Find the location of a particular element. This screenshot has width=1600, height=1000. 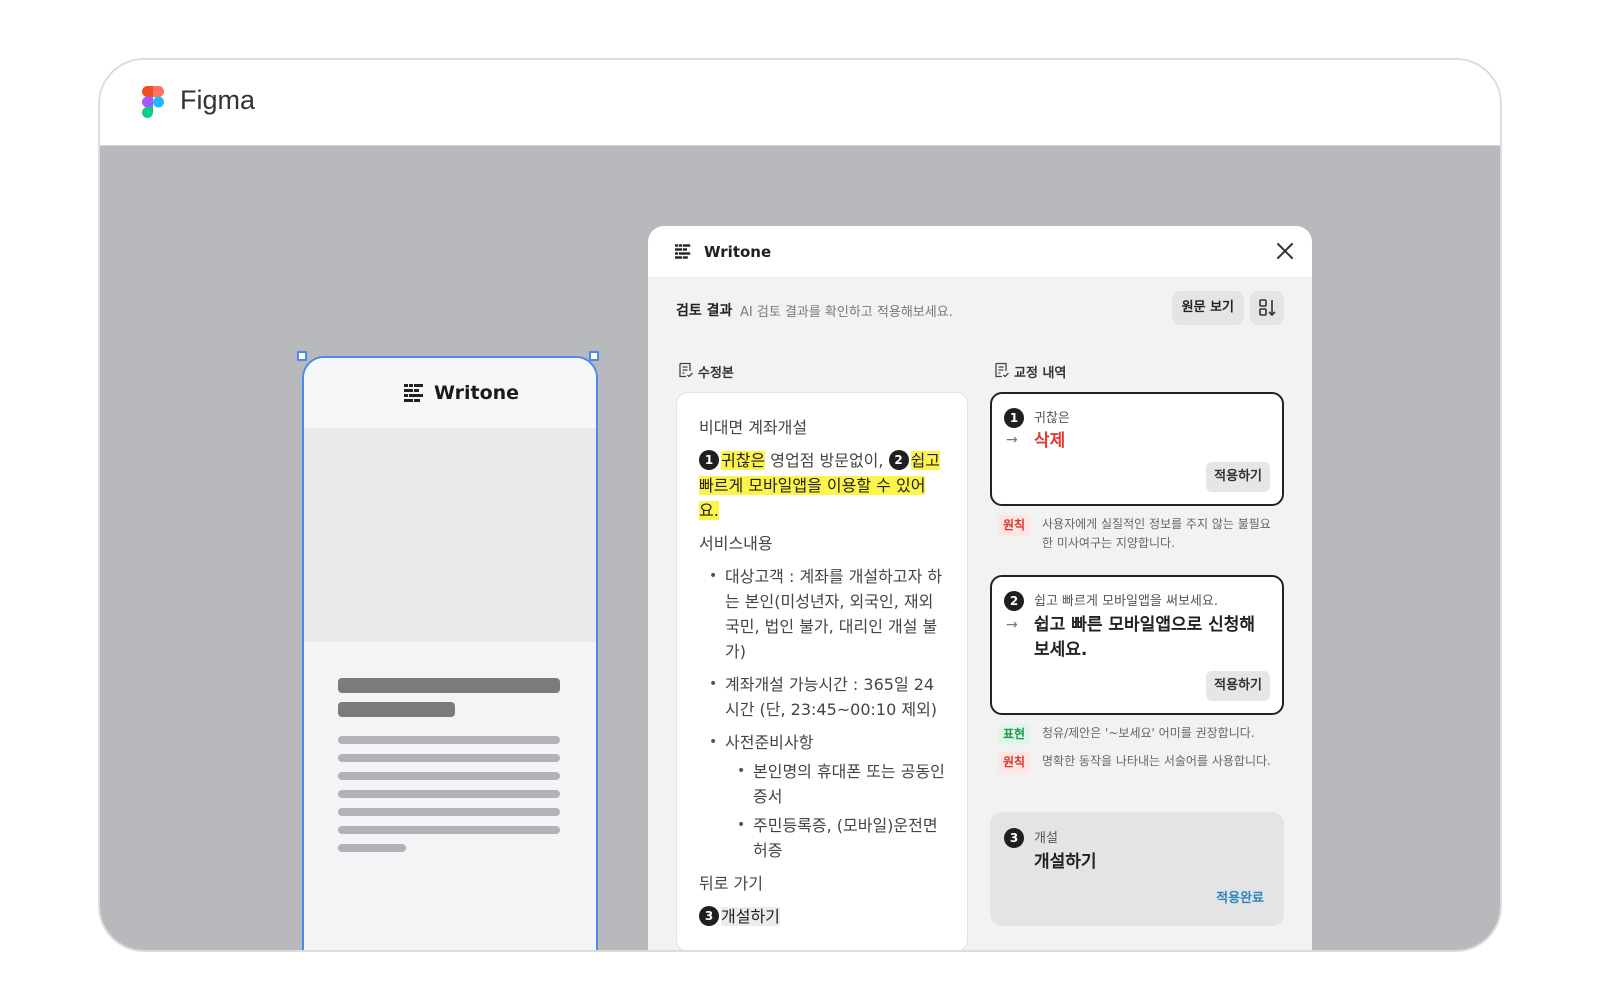

correction-suggestion: 개설하기 is located at coordinates (1065, 862).